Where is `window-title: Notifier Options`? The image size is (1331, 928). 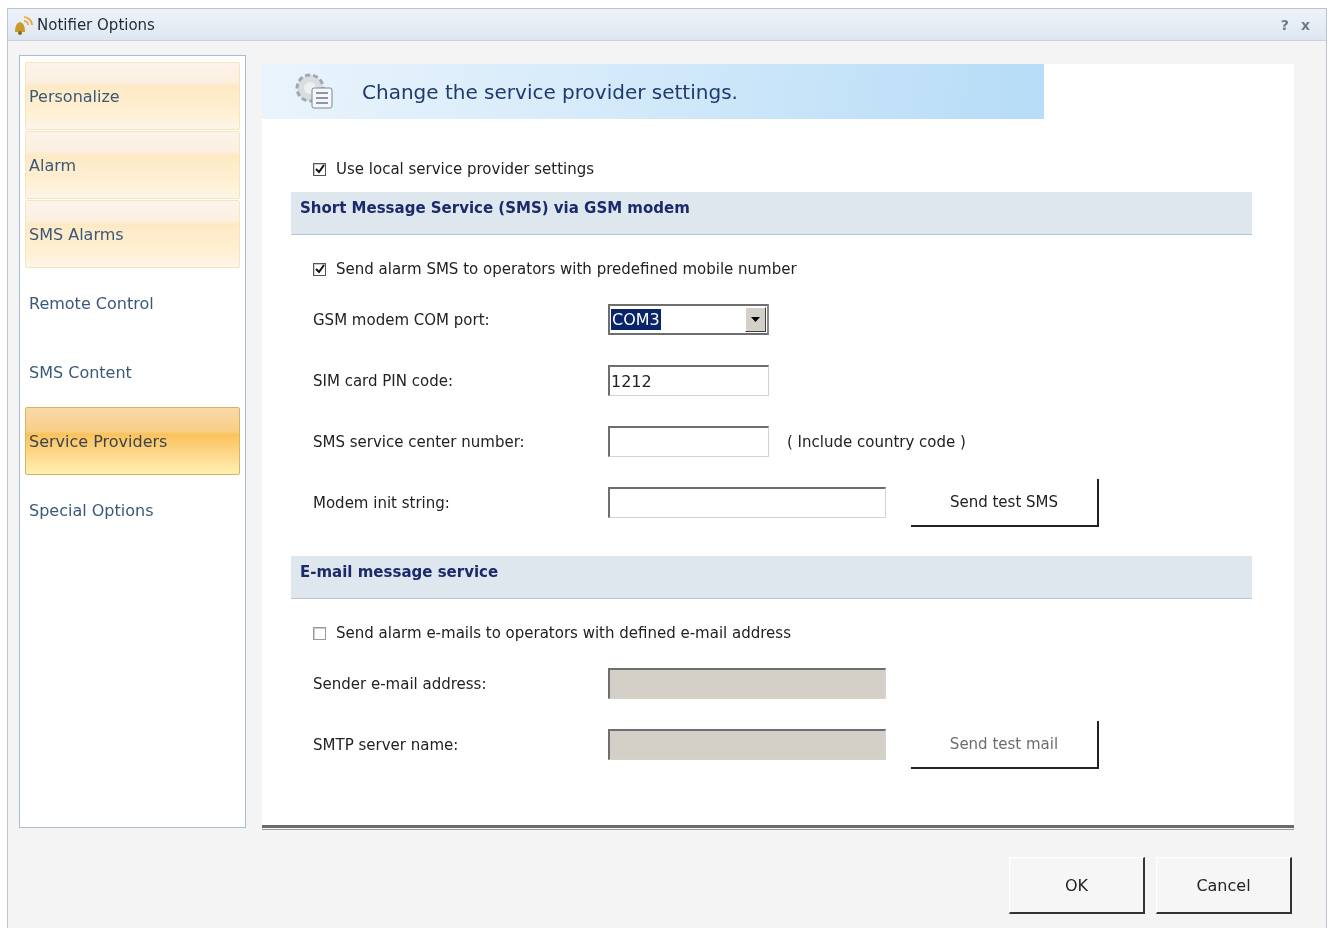
window-title: Notifier Options is located at coordinates (96, 24).